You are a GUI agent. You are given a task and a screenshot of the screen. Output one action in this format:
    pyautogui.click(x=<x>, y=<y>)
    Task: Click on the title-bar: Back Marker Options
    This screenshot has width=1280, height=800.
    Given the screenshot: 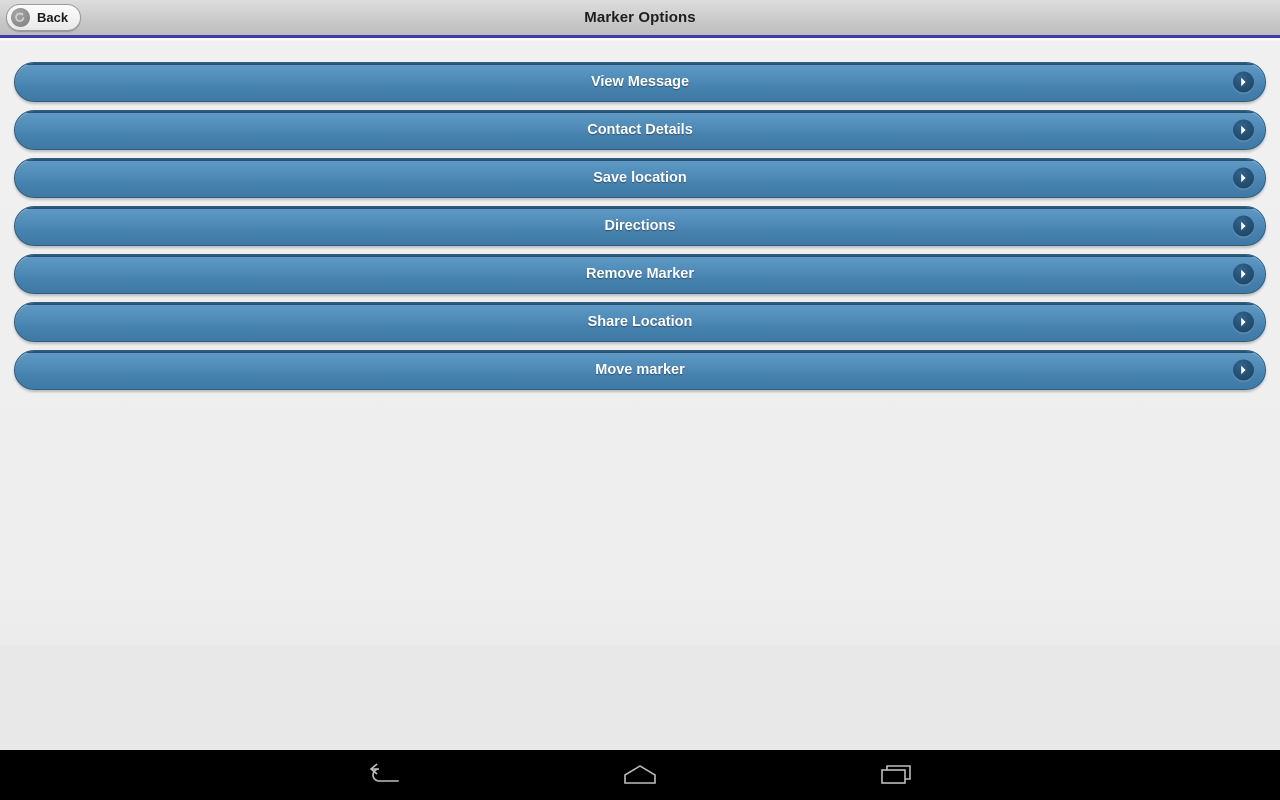 What is the action you would take?
    pyautogui.click(x=640, y=19)
    